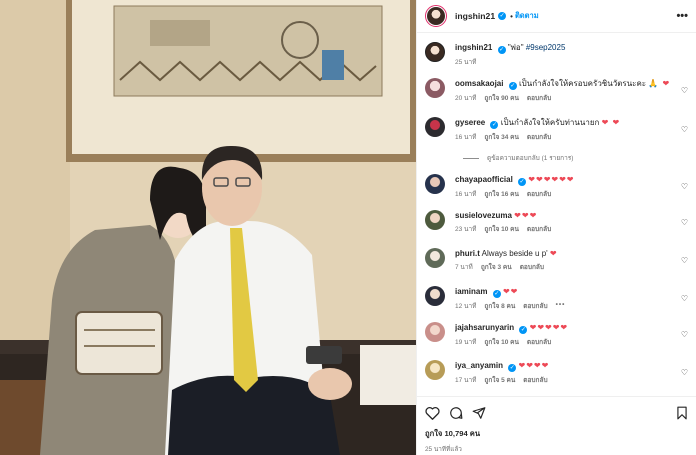 This screenshot has width=696, height=455. Describe the element at coordinates (443, 449) in the screenshot. I see `post-timestamp: 25 นาทีที่แล้ว` at that location.